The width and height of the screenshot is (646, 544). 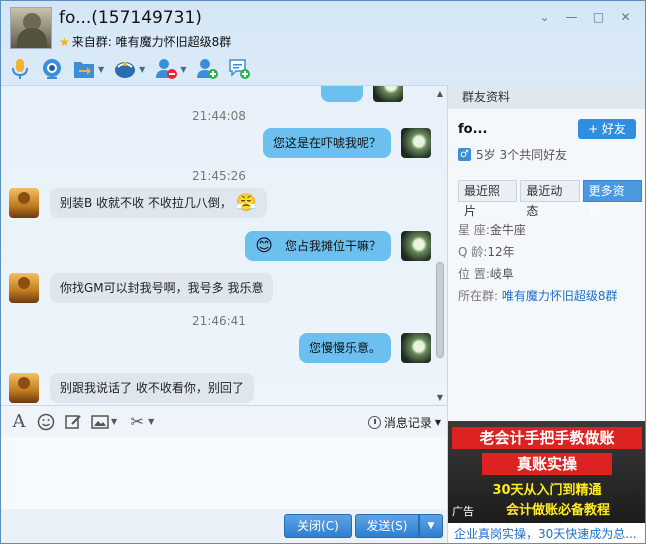 I want to click on window-controls: ⌄ — □ ✕, so click(x=585, y=17).